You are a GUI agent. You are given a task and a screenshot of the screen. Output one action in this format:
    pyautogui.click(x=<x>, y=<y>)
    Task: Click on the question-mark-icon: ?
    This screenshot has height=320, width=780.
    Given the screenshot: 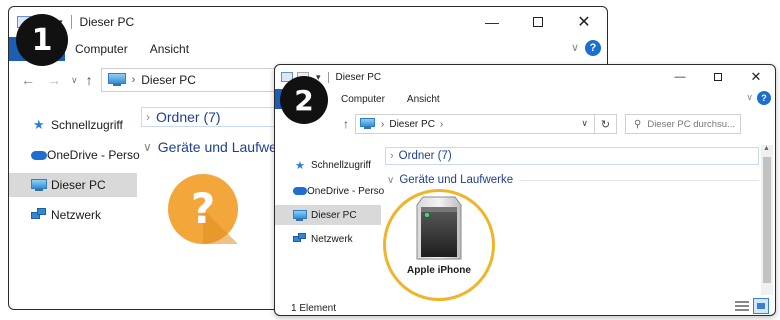 What is the action you would take?
    pyautogui.click(x=203, y=209)
    